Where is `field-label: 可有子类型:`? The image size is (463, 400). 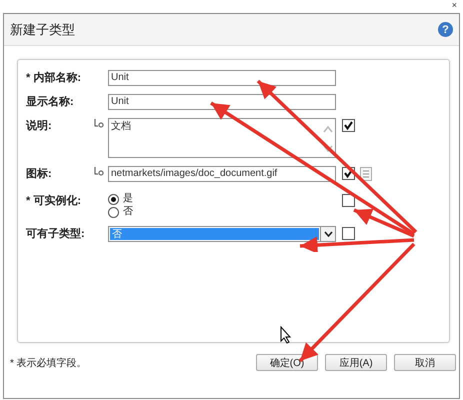
field-label: 可有子类型: is located at coordinates (56, 233).